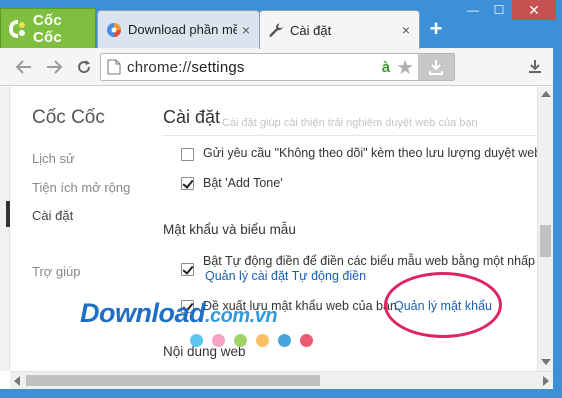 The image size is (562, 398). Describe the element at coordinates (546, 381) in the screenshot. I see `scroll-right-arrow-icon` at that location.